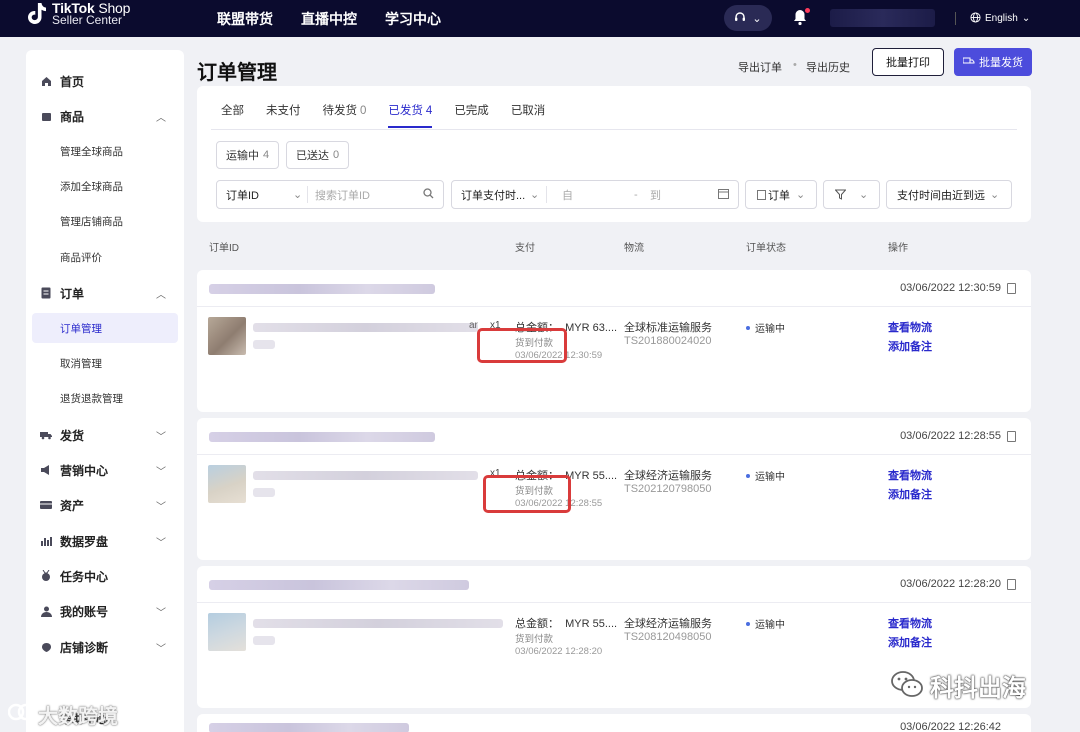  What do you see at coordinates (567, 195) in the screenshot?
I see `date-from-input: 自` at bounding box center [567, 195].